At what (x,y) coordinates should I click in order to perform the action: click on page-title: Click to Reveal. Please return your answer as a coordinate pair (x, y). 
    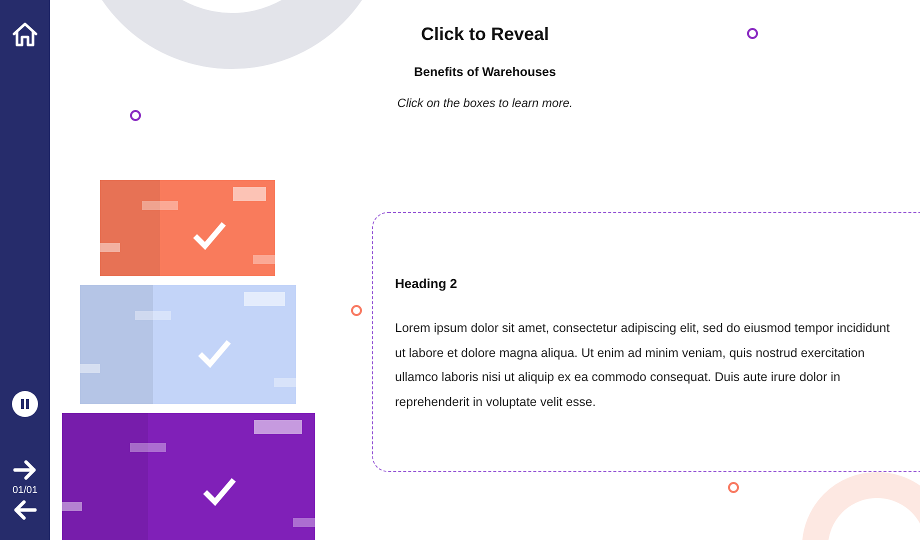
    Looking at the image, I should click on (485, 34).